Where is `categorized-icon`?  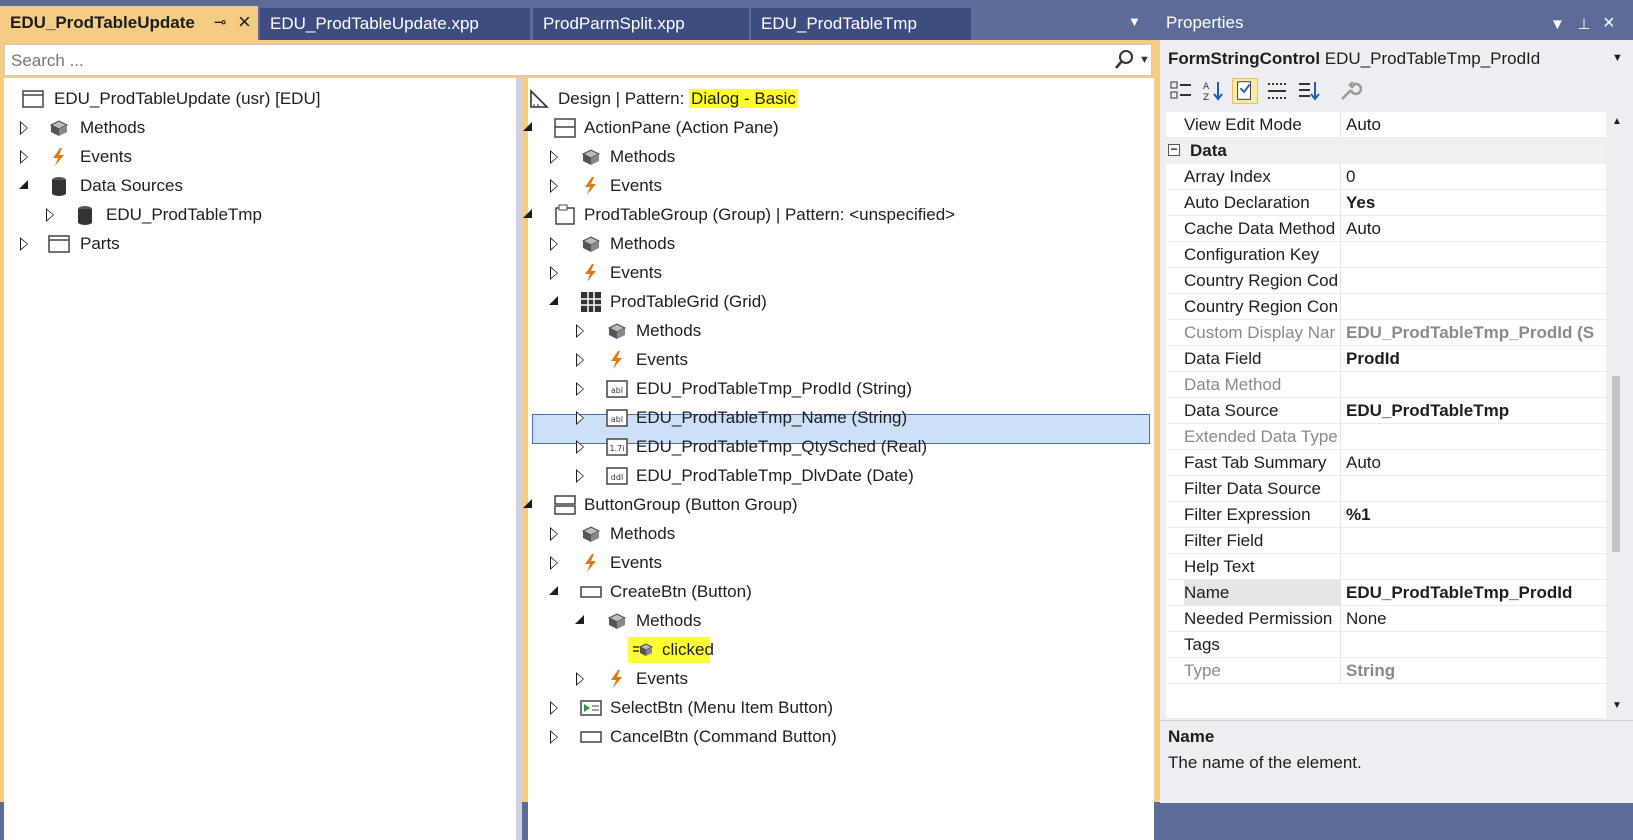
categorized-icon is located at coordinates (1181, 91).